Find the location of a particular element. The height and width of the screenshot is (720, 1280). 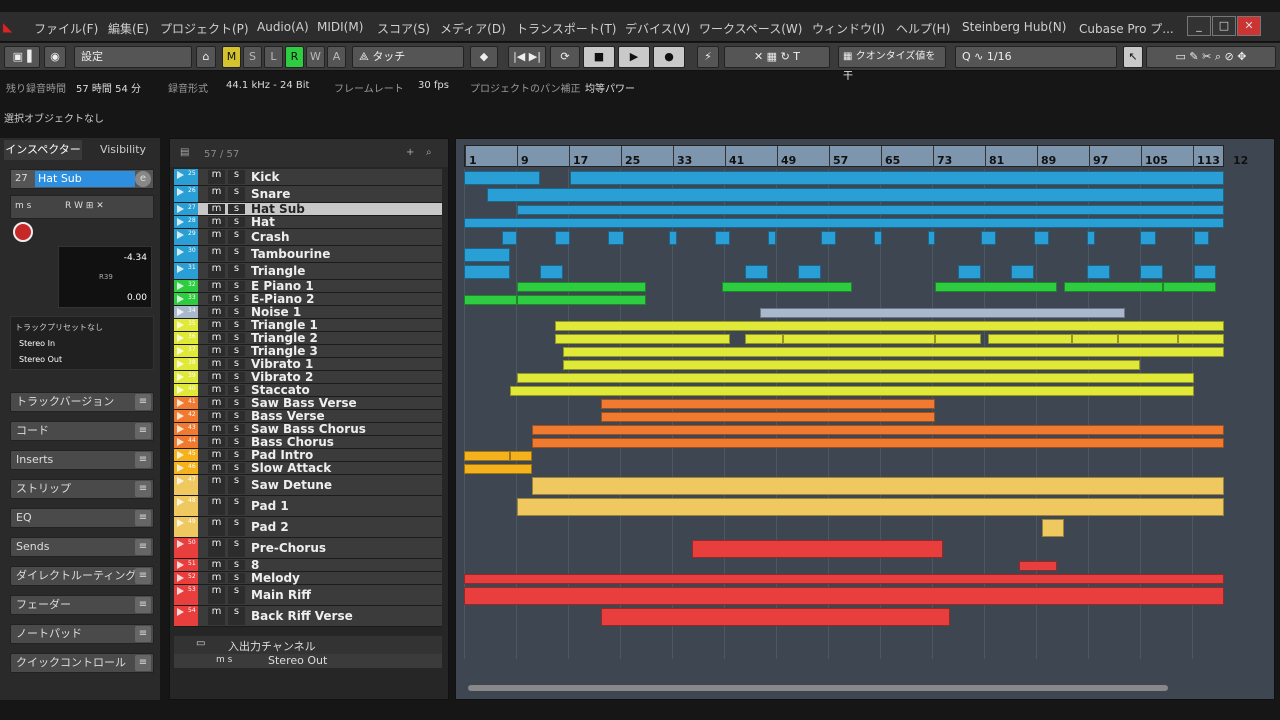

menu-item: ヘルプ(H) is located at coordinates (923, 28).